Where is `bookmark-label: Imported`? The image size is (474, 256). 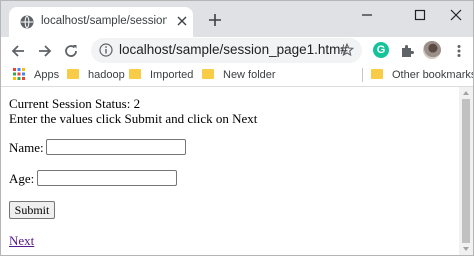
bookmark-label: Imported is located at coordinates (172, 75).